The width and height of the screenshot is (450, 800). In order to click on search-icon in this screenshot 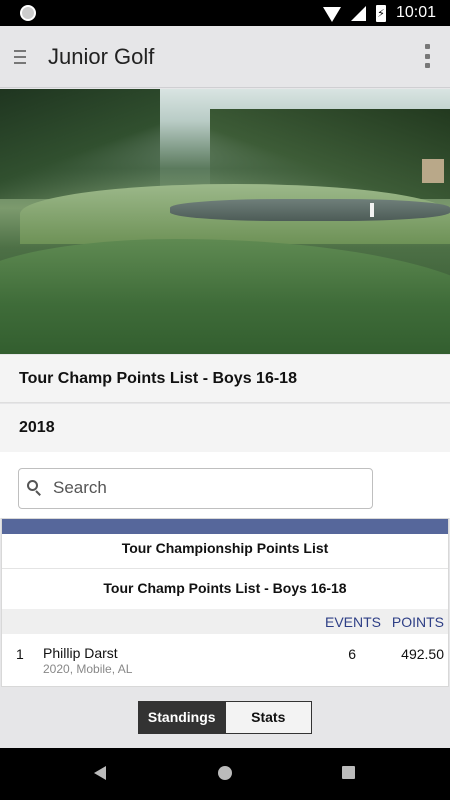, I will do `click(34, 488)`.